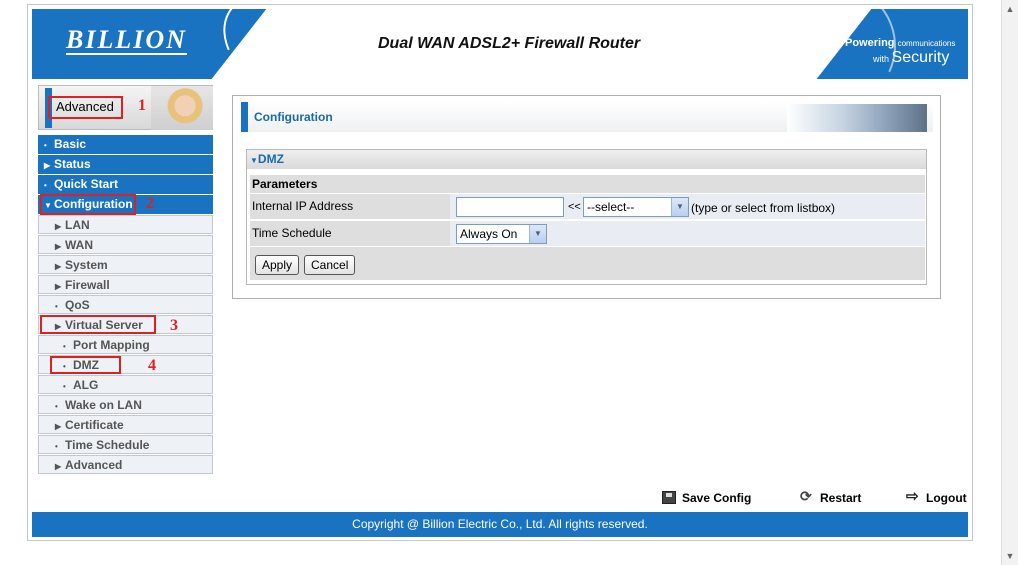  I want to click on browser-scrollbar: ▲ ▼, so click(1009, 282).